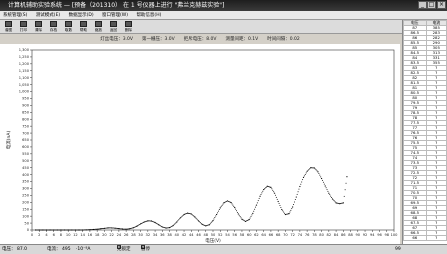 The width and height of the screenshot is (447, 254). What do you see at coordinates (128, 27) in the screenshot?
I see `toolbar-delete-button: 删除` at bounding box center [128, 27].